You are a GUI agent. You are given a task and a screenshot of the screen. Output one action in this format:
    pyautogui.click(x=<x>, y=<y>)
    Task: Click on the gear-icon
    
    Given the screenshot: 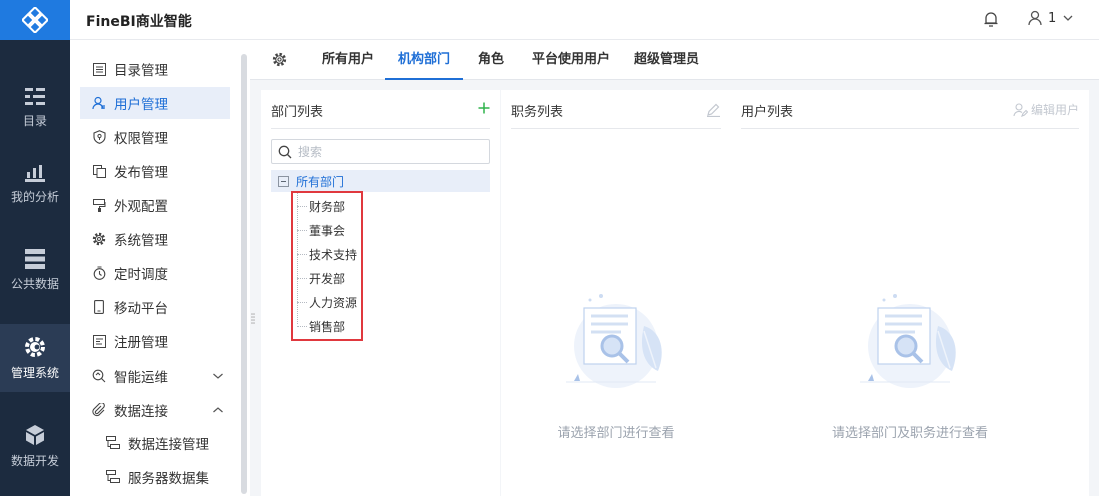 What is the action you would take?
    pyautogui.click(x=99, y=239)
    